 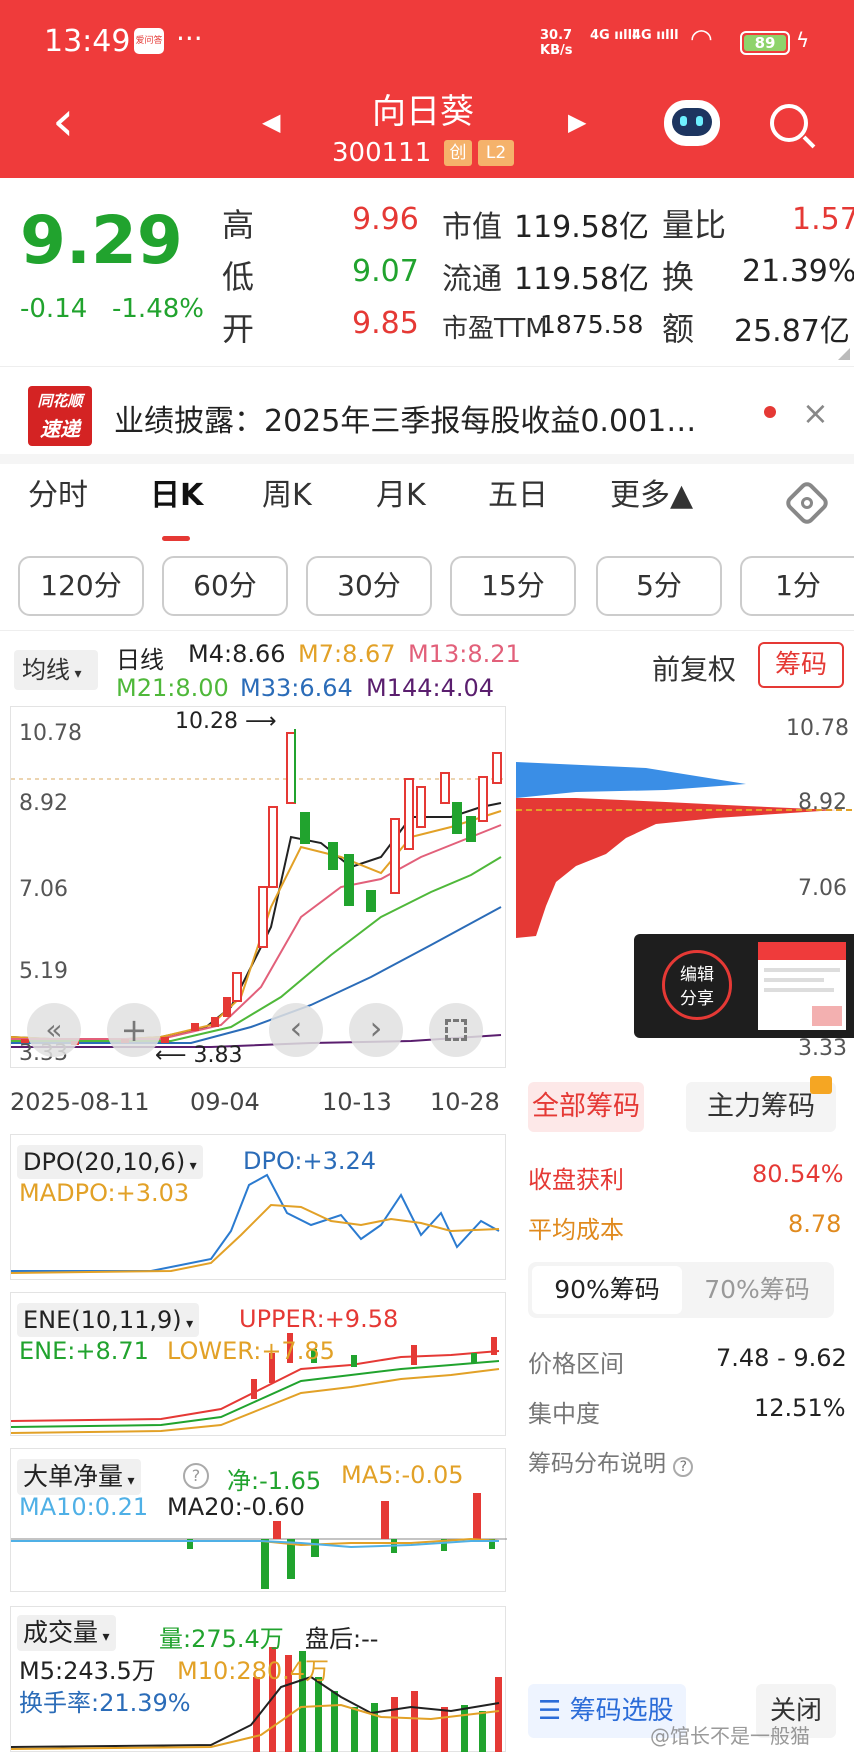 I want to click on avgcost-label: 平均成本, so click(x=576, y=1230).